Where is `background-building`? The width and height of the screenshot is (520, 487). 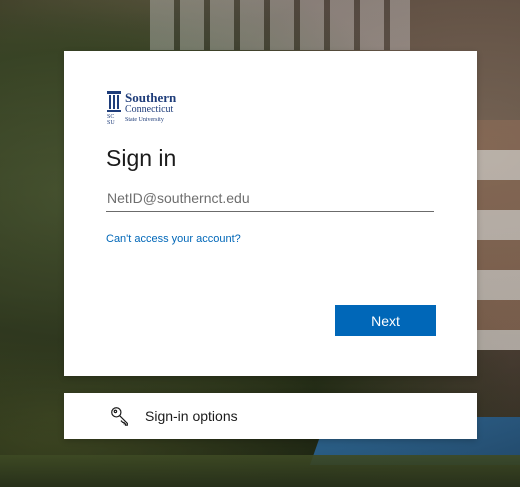 background-building is located at coordinates (497, 235).